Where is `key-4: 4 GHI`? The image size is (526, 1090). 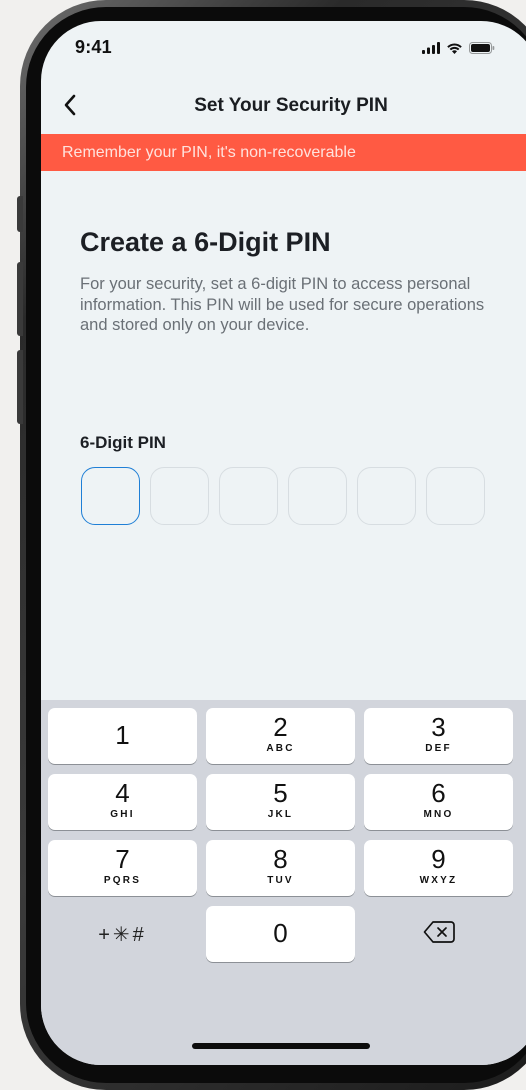
key-4: 4 GHI is located at coordinates (122, 802).